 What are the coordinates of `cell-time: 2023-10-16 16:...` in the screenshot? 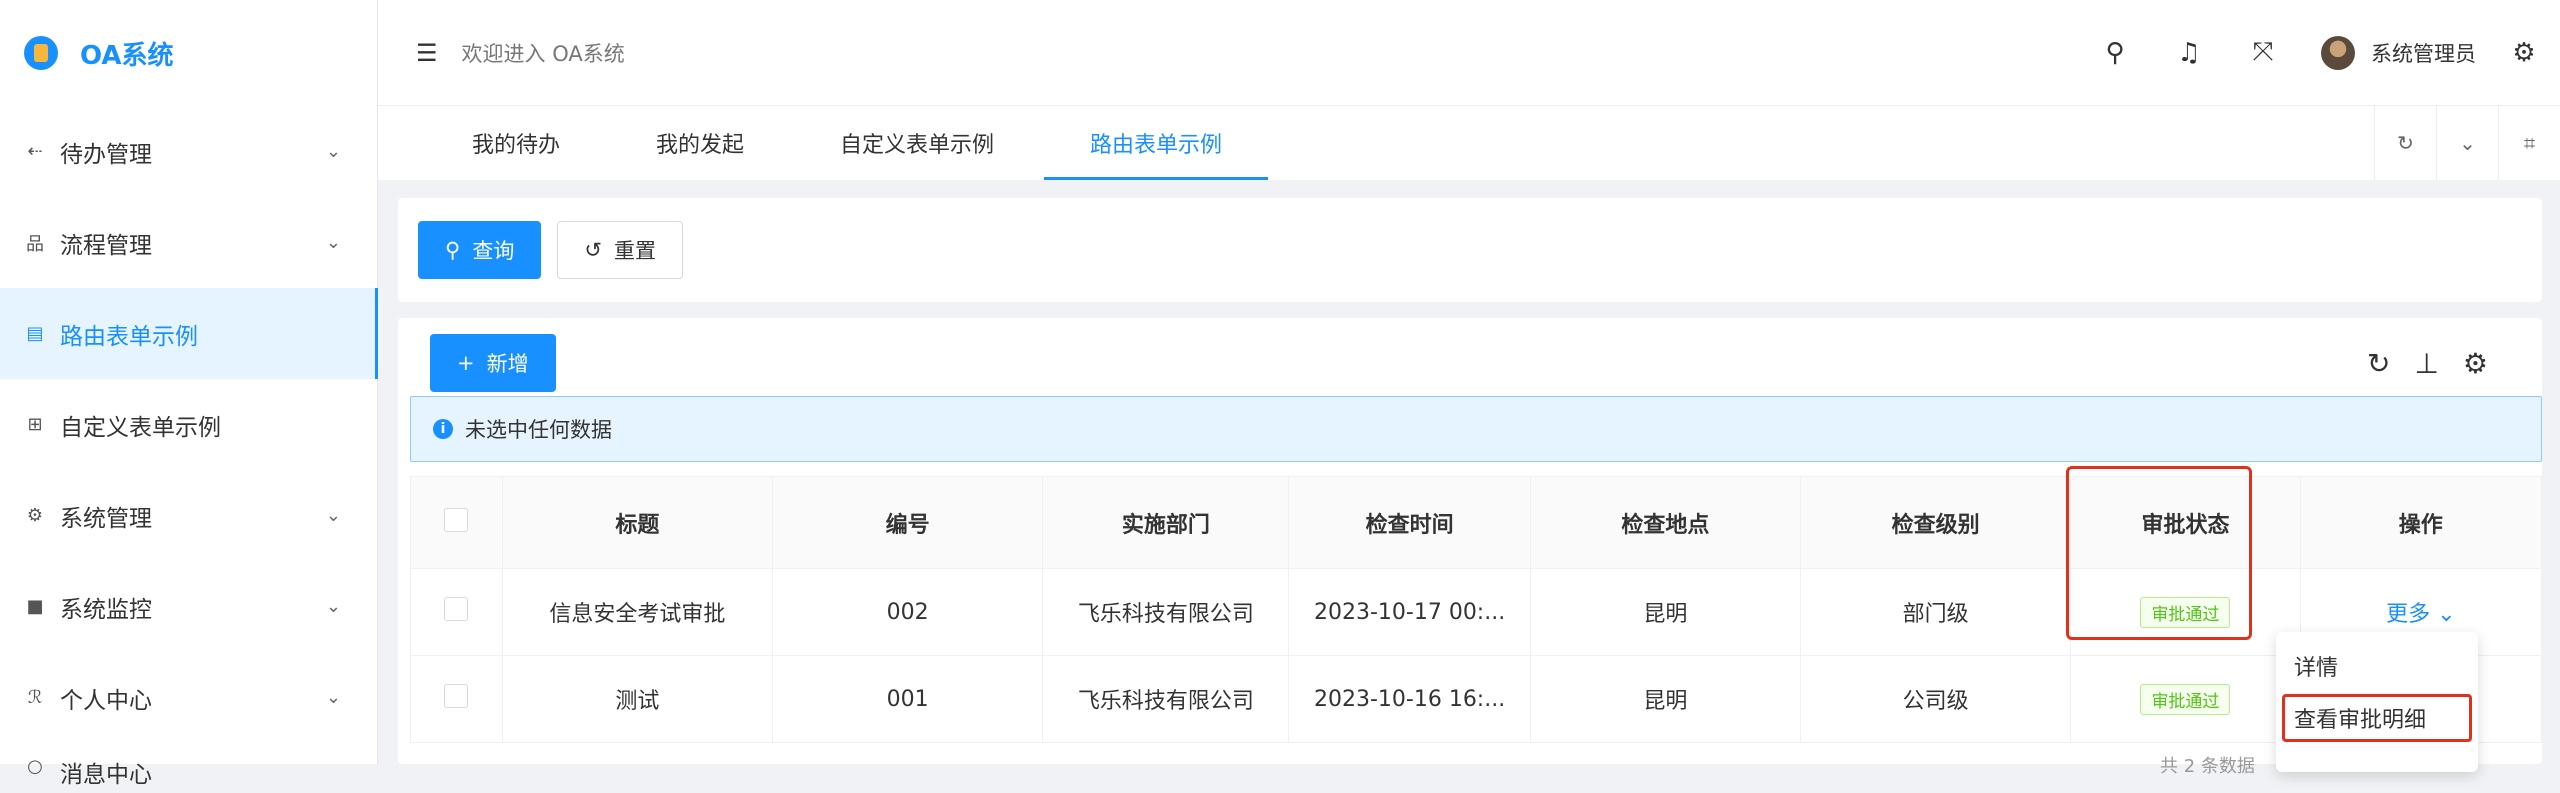 It's located at (1409, 699).